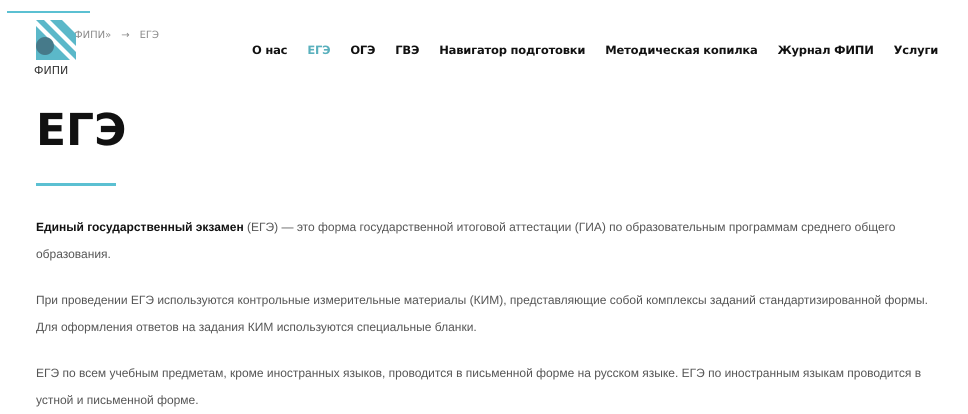 The width and height of the screenshot is (968, 414). I want to click on logo-caption: ФИПИ, so click(51, 70).